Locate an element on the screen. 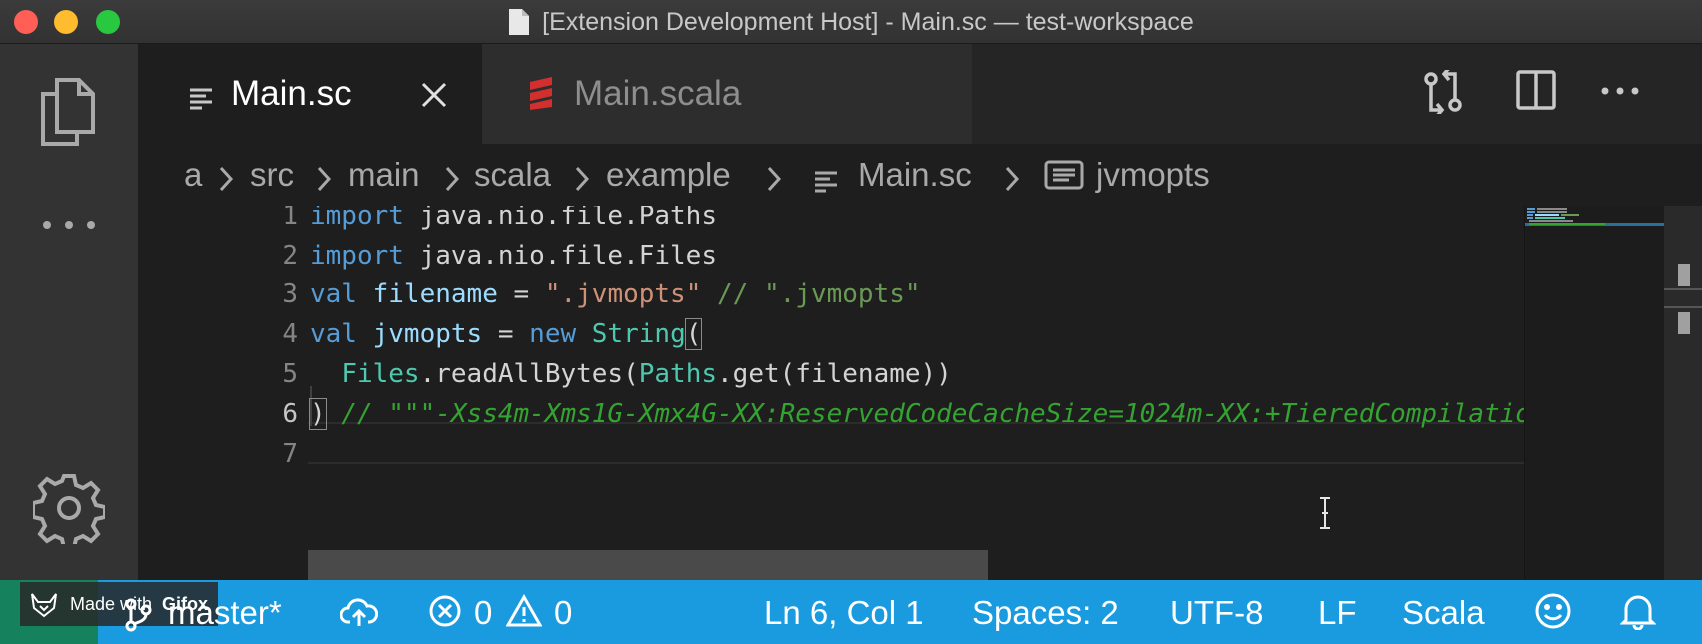  code-line: val jvmopts = new String( is located at coordinates (506, 334).